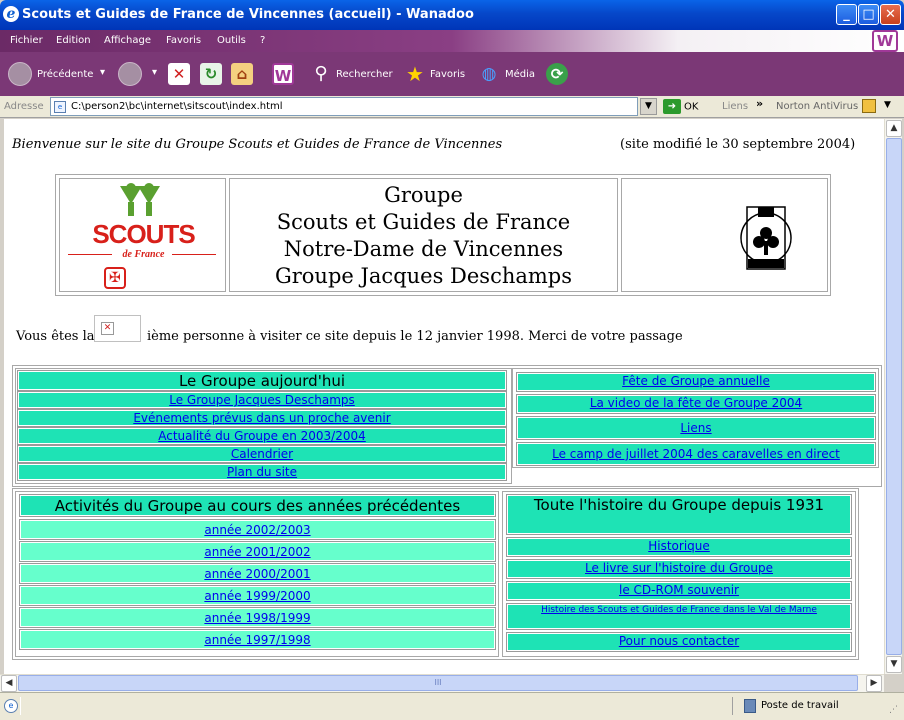 The image size is (904, 720). What do you see at coordinates (874, 683) in the screenshot?
I see `scroll-right-icon: ▶` at bounding box center [874, 683].